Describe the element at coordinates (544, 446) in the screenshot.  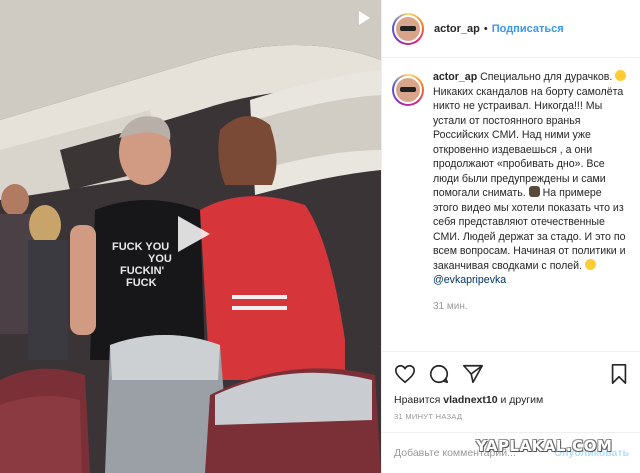
I see `site-watermark: YAPLAKAL.COM` at that location.